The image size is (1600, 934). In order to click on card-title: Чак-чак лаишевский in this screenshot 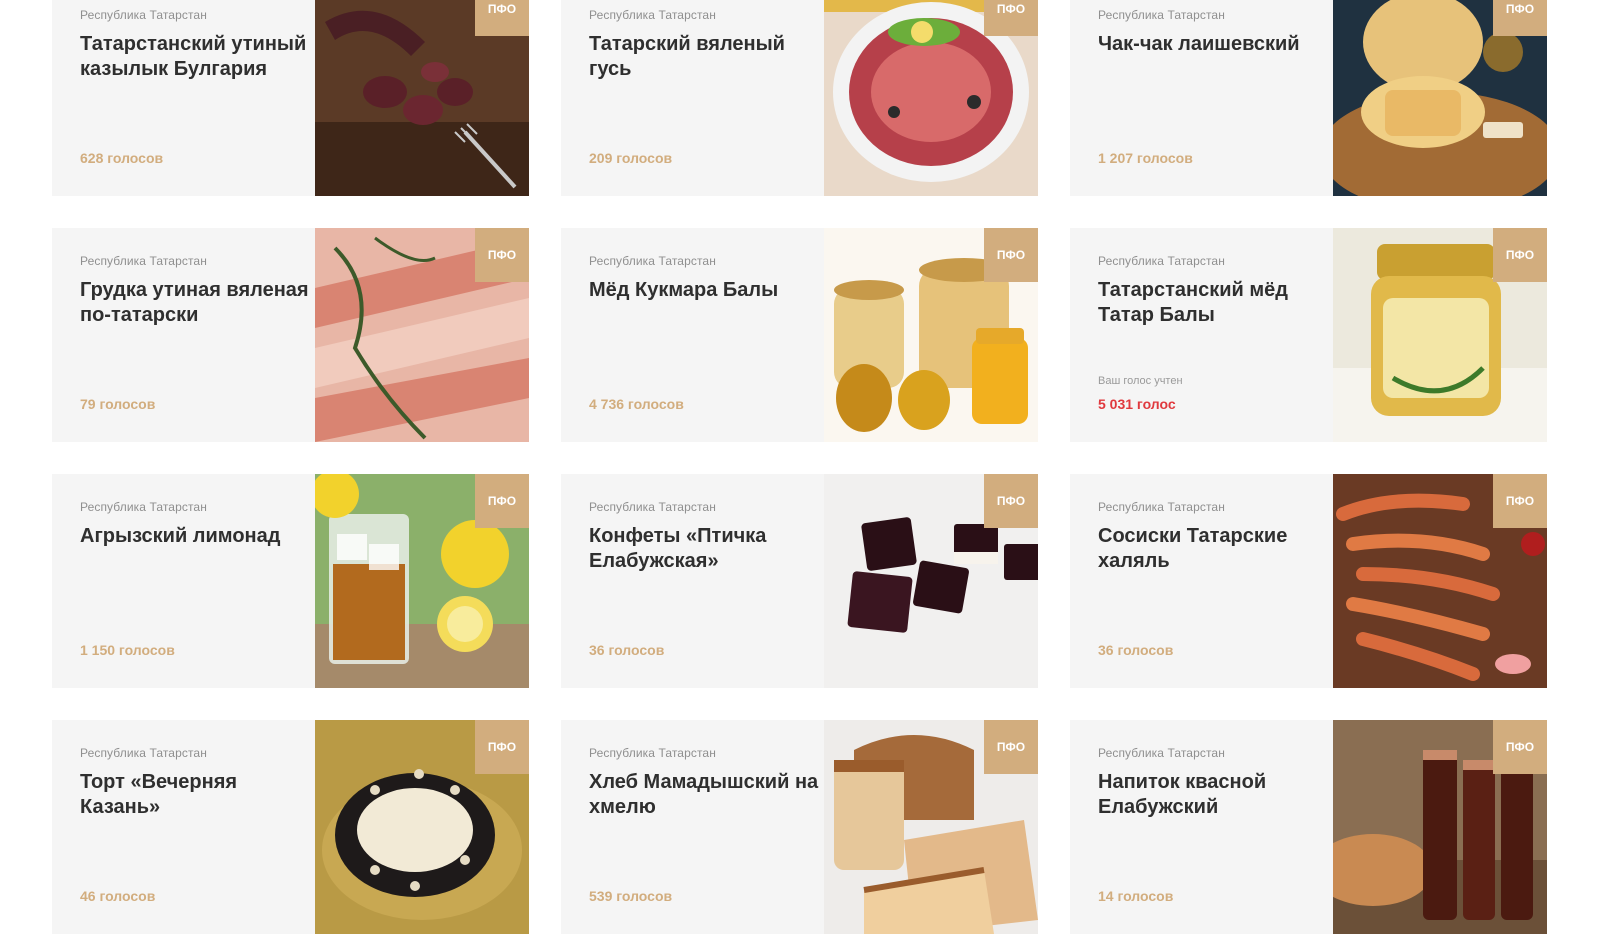, I will do `click(1214, 44)`.